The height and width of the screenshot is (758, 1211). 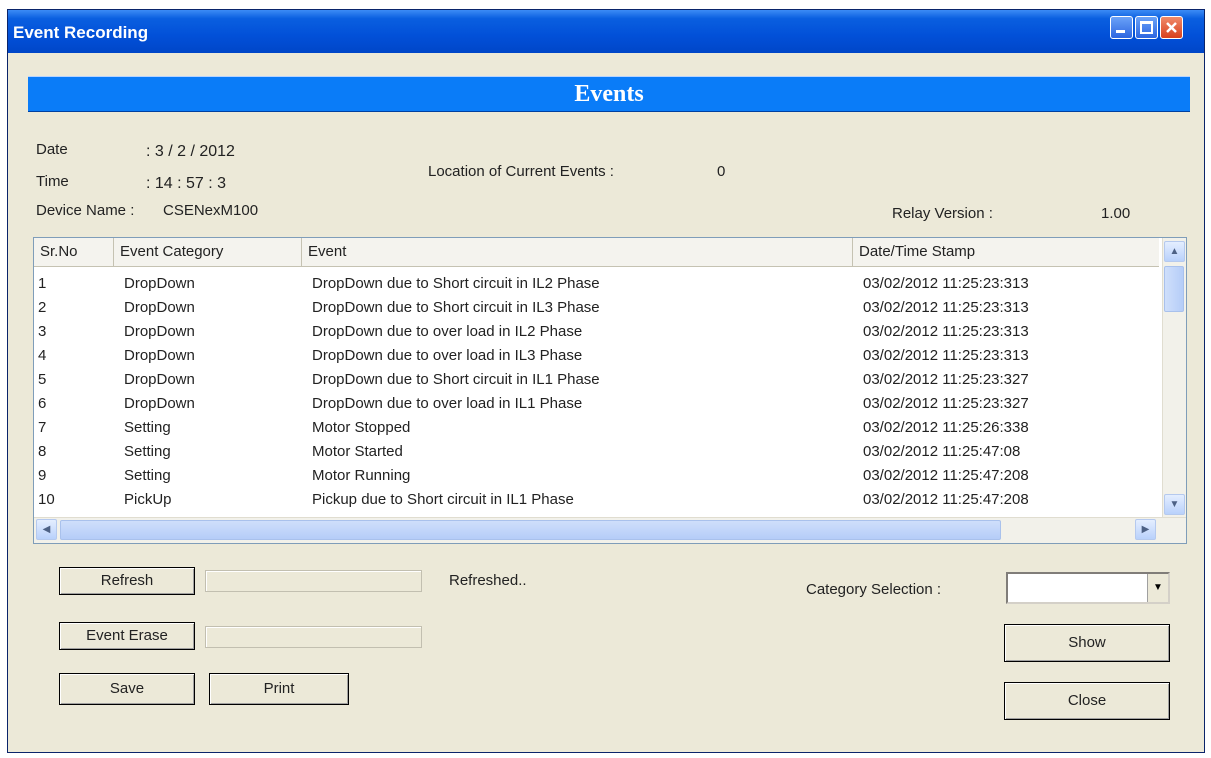 I want to click on close-button: Close, so click(x=1087, y=701).